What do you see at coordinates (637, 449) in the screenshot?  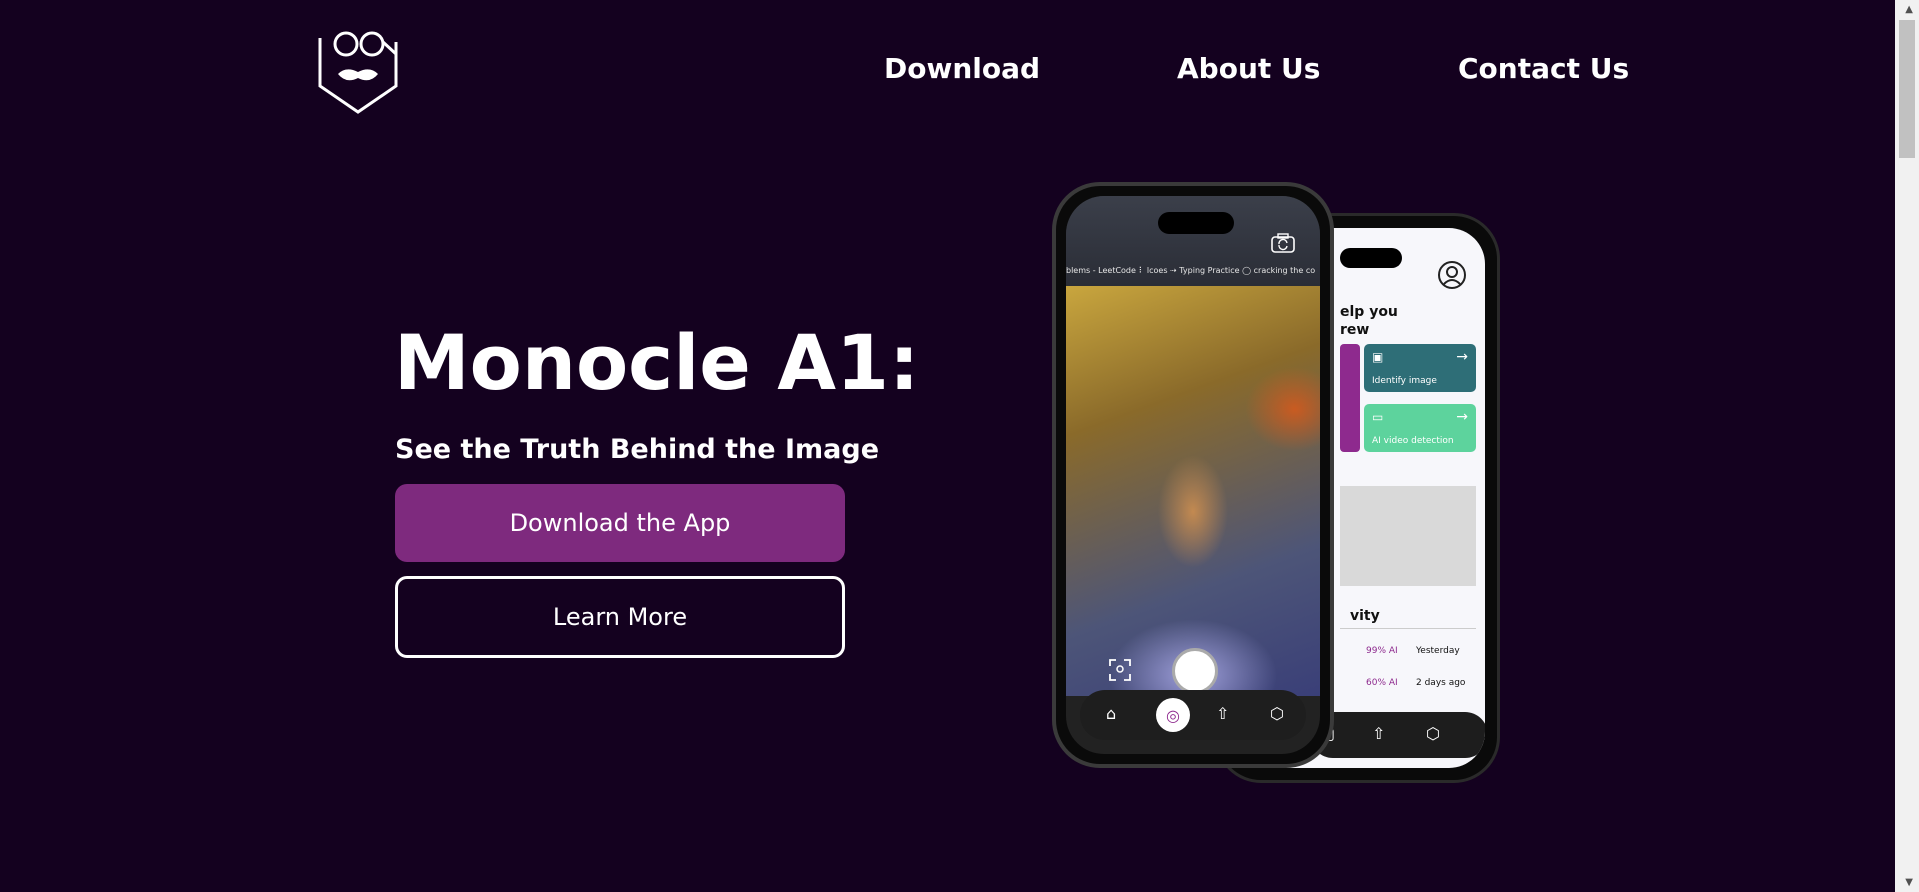 I see `hero-subtitle: See the Truth Behind the Image` at bounding box center [637, 449].